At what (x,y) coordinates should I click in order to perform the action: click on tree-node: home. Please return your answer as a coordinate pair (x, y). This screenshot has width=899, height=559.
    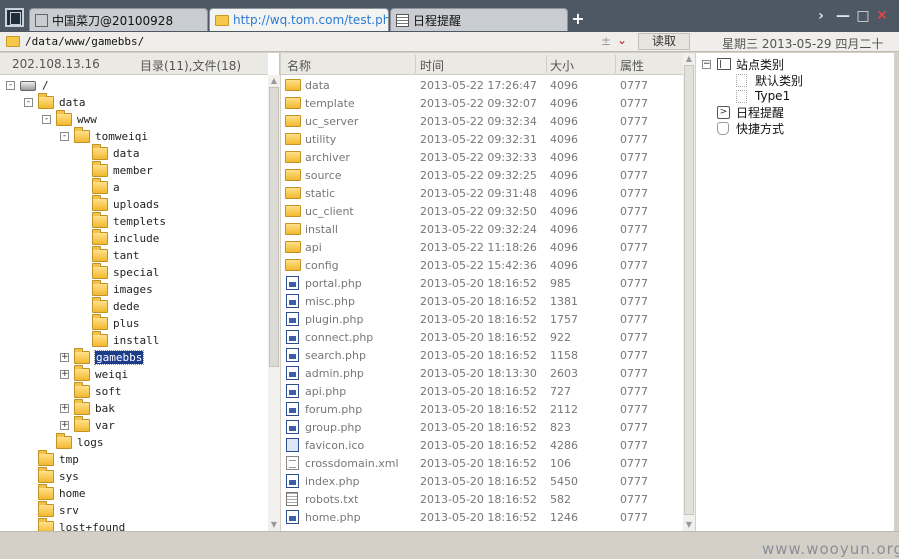
    Looking at the image, I should click on (55, 493).